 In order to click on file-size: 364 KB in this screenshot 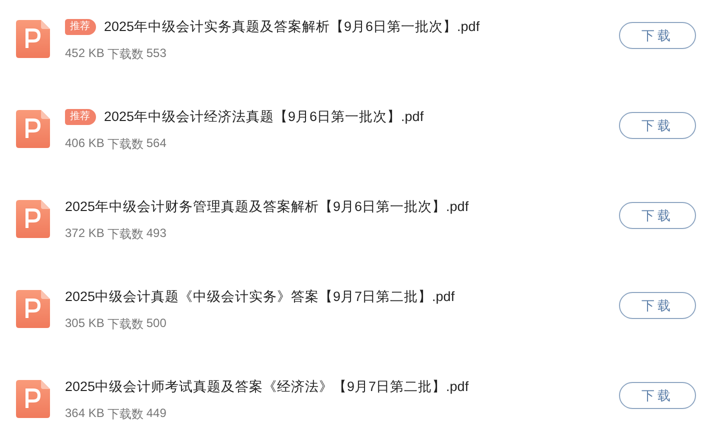, I will do `click(84, 414)`.